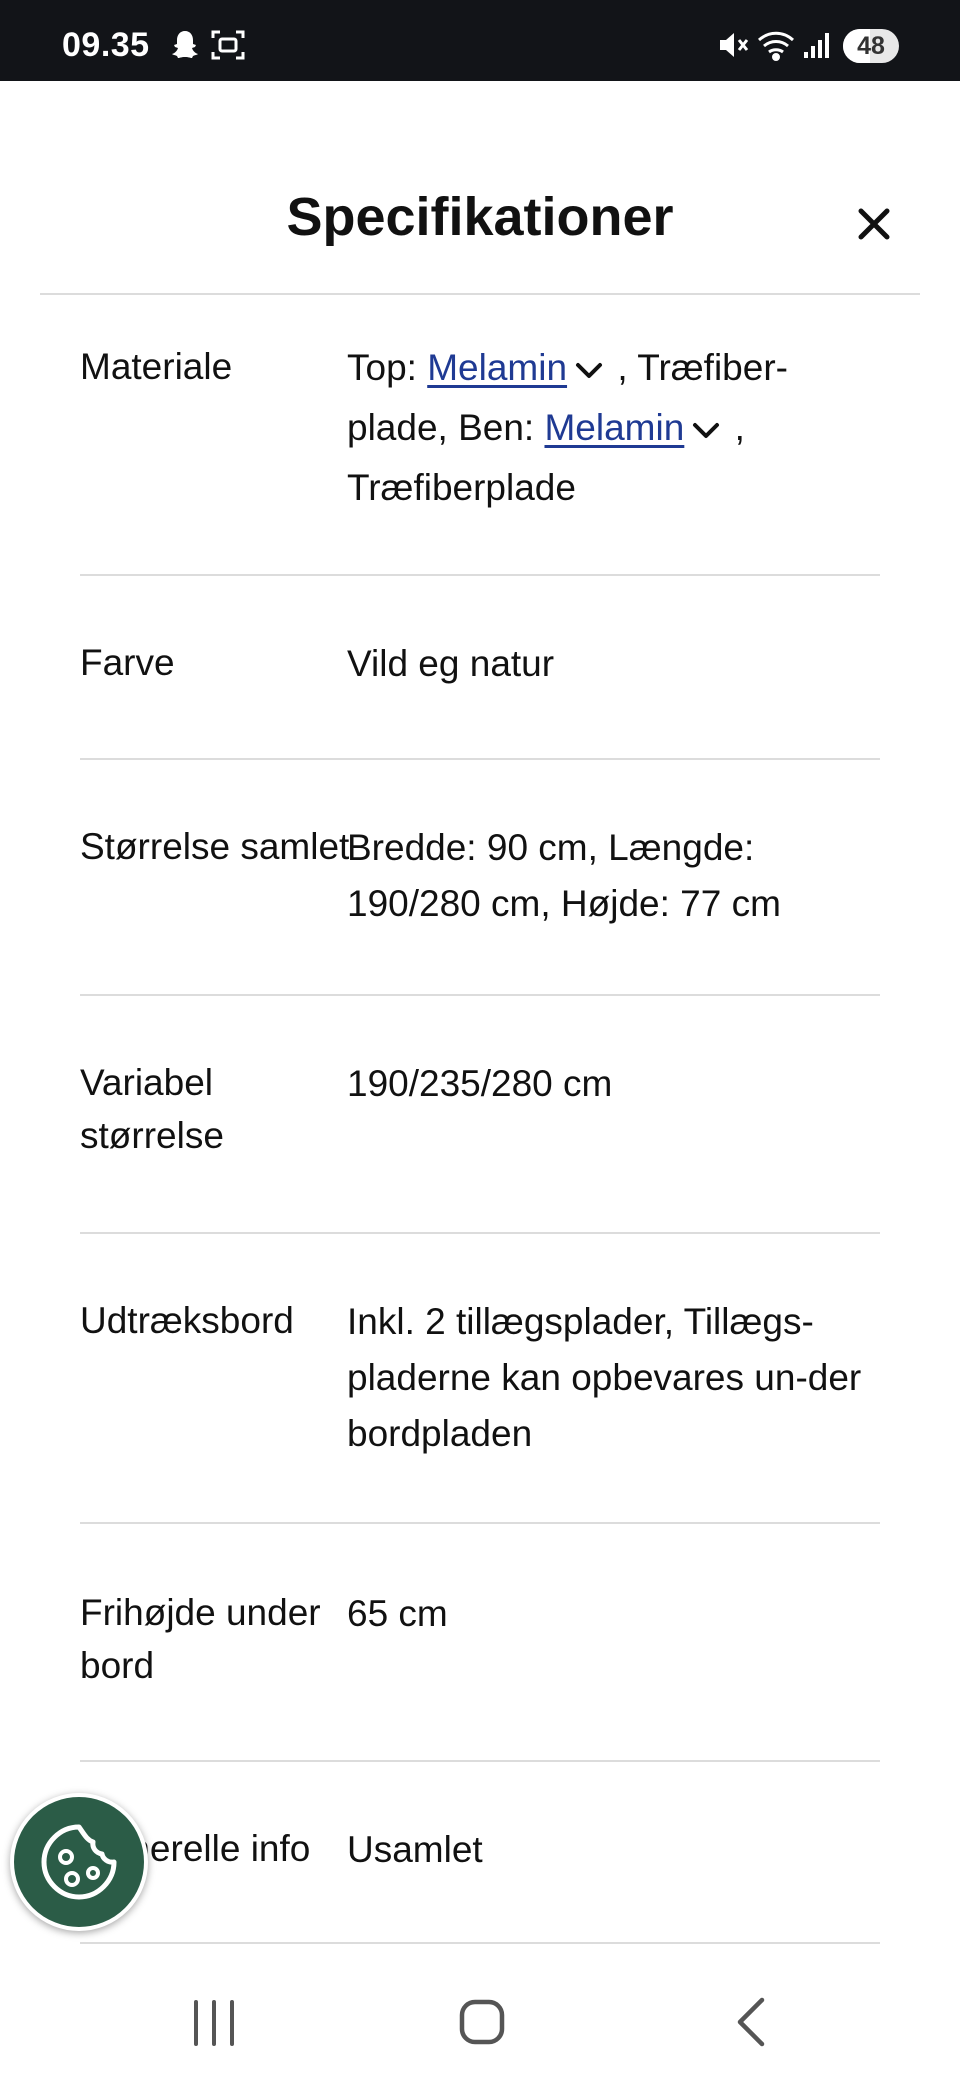 This screenshot has height=2080, width=960. I want to click on header-divider, so click(480, 294).